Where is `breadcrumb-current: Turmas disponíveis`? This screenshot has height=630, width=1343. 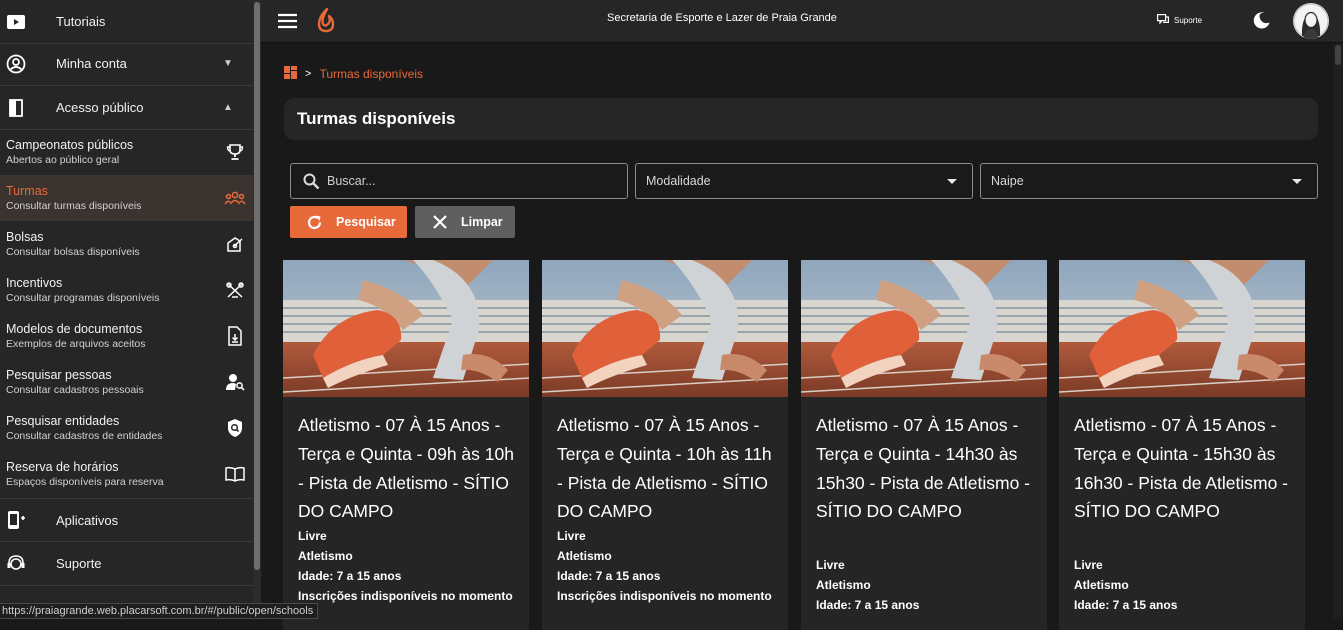
breadcrumb-current: Turmas disponíveis is located at coordinates (371, 74).